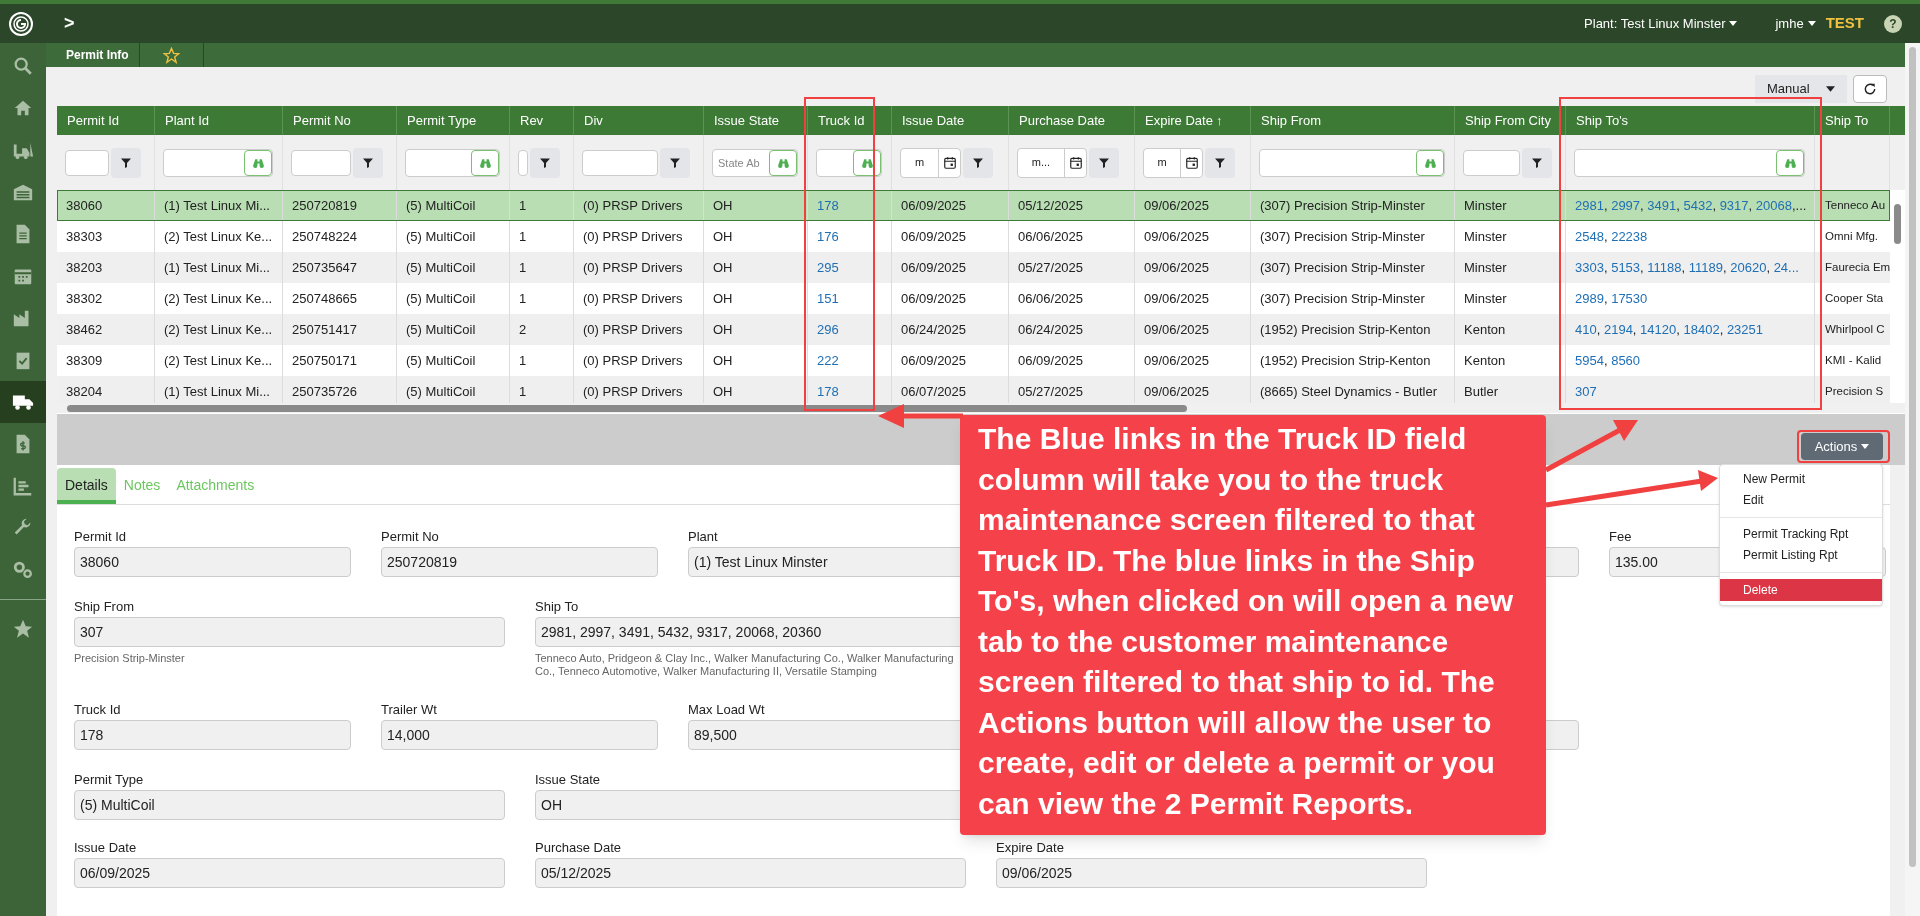  Describe the element at coordinates (21, 23) in the screenshot. I see `logo-icon` at that location.